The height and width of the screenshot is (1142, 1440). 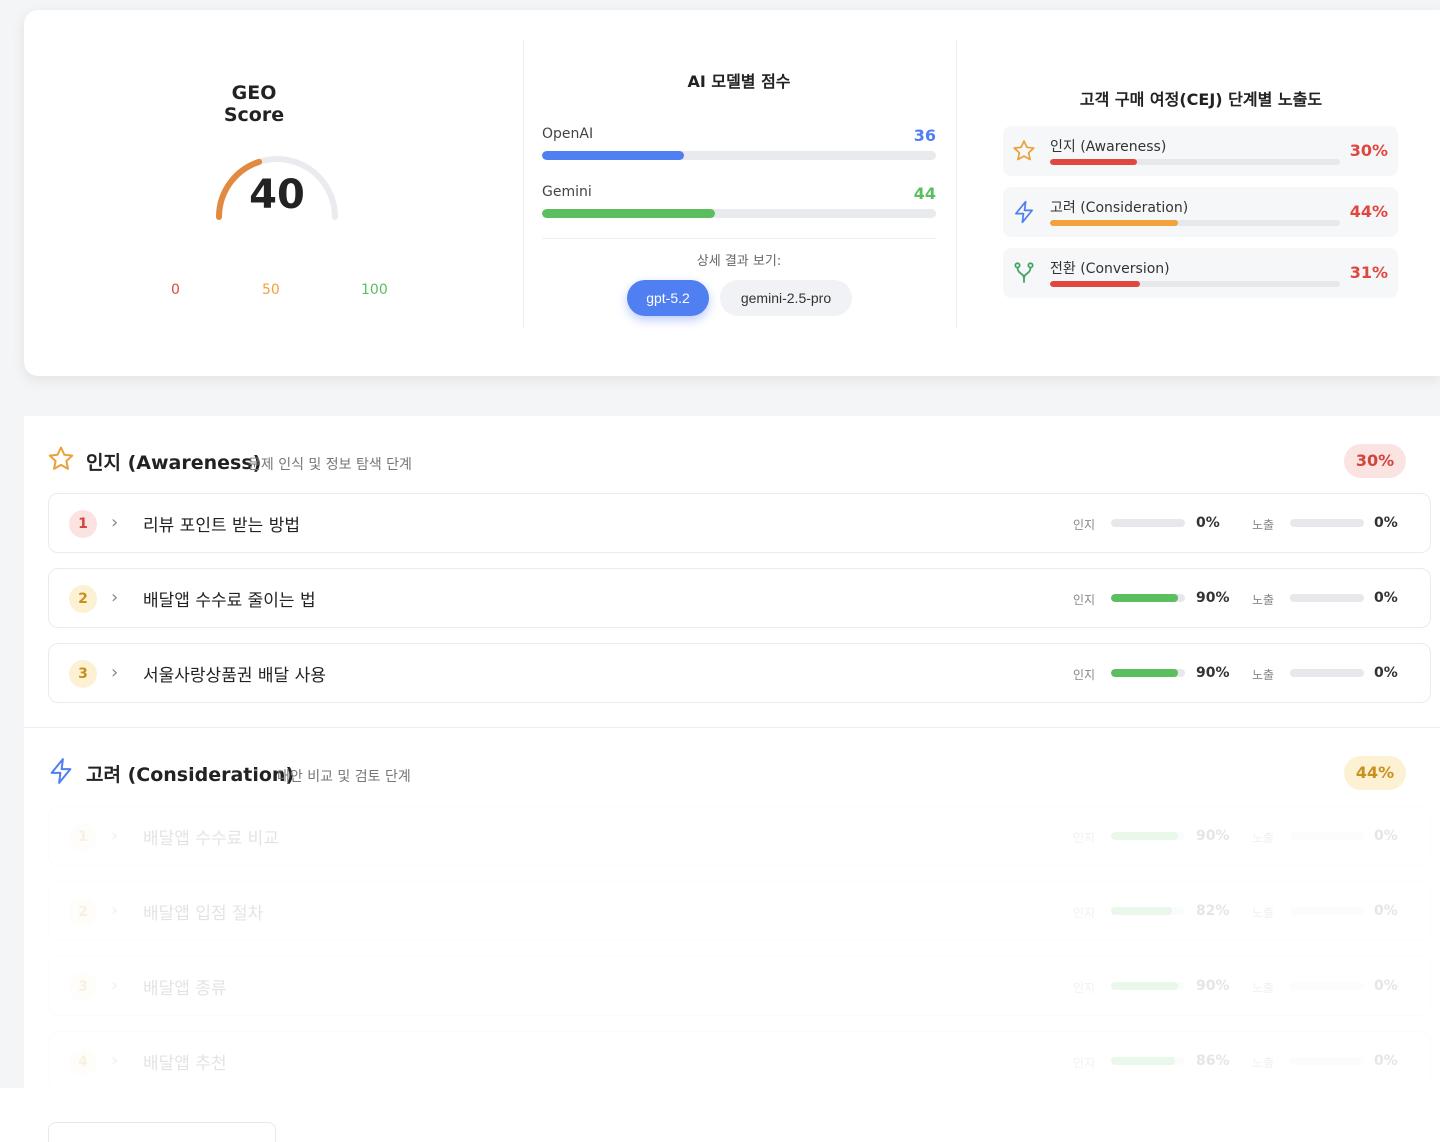 I want to click on question-text: 배달앱 종류, so click(x=185, y=989).